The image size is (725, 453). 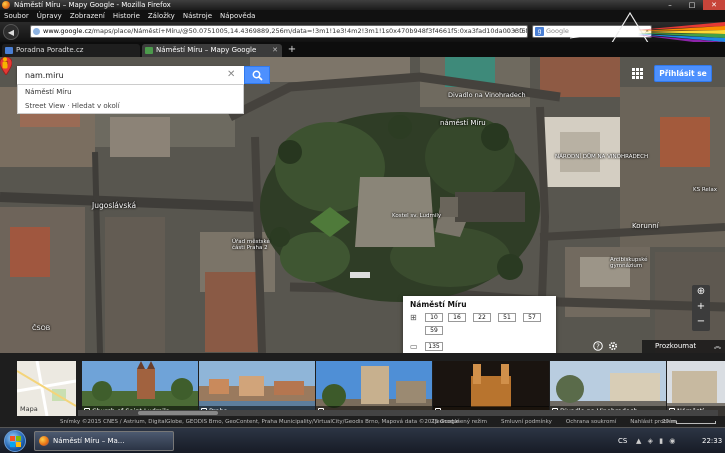 I want to click on map-label-gymnazium: Arcibiskupské gymnázium, so click(x=637, y=263).